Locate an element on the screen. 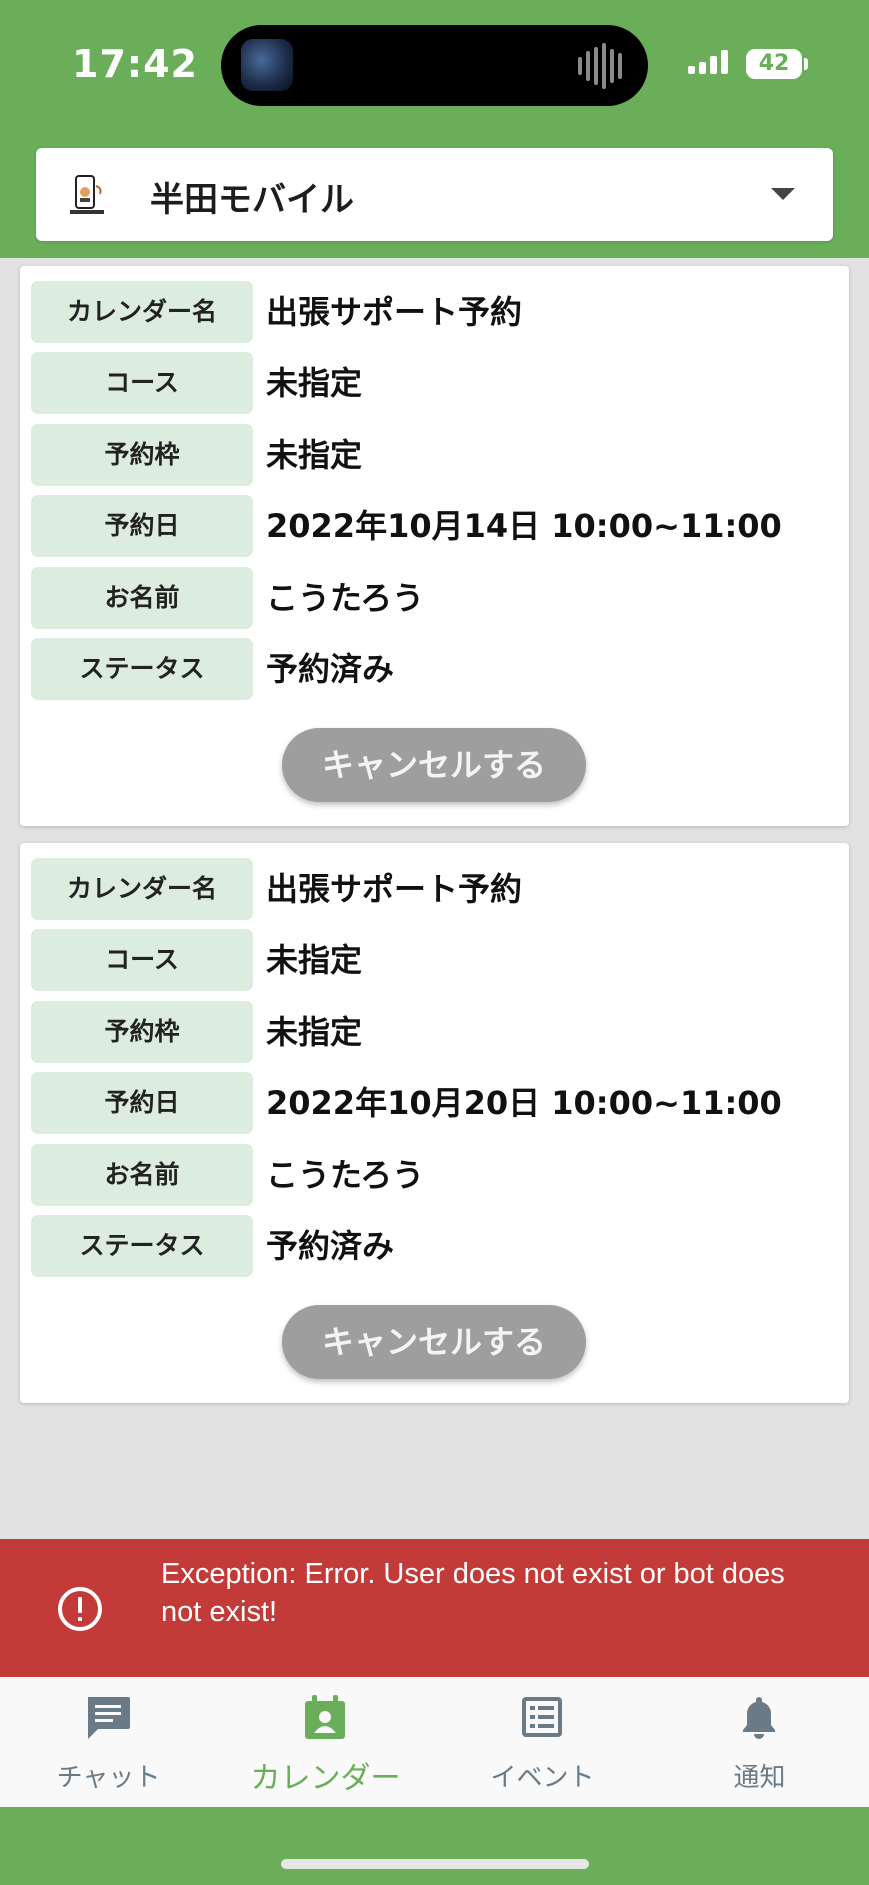  row-value: 2022年10月14日 10:00~11:00 is located at coordinates (524, 526).